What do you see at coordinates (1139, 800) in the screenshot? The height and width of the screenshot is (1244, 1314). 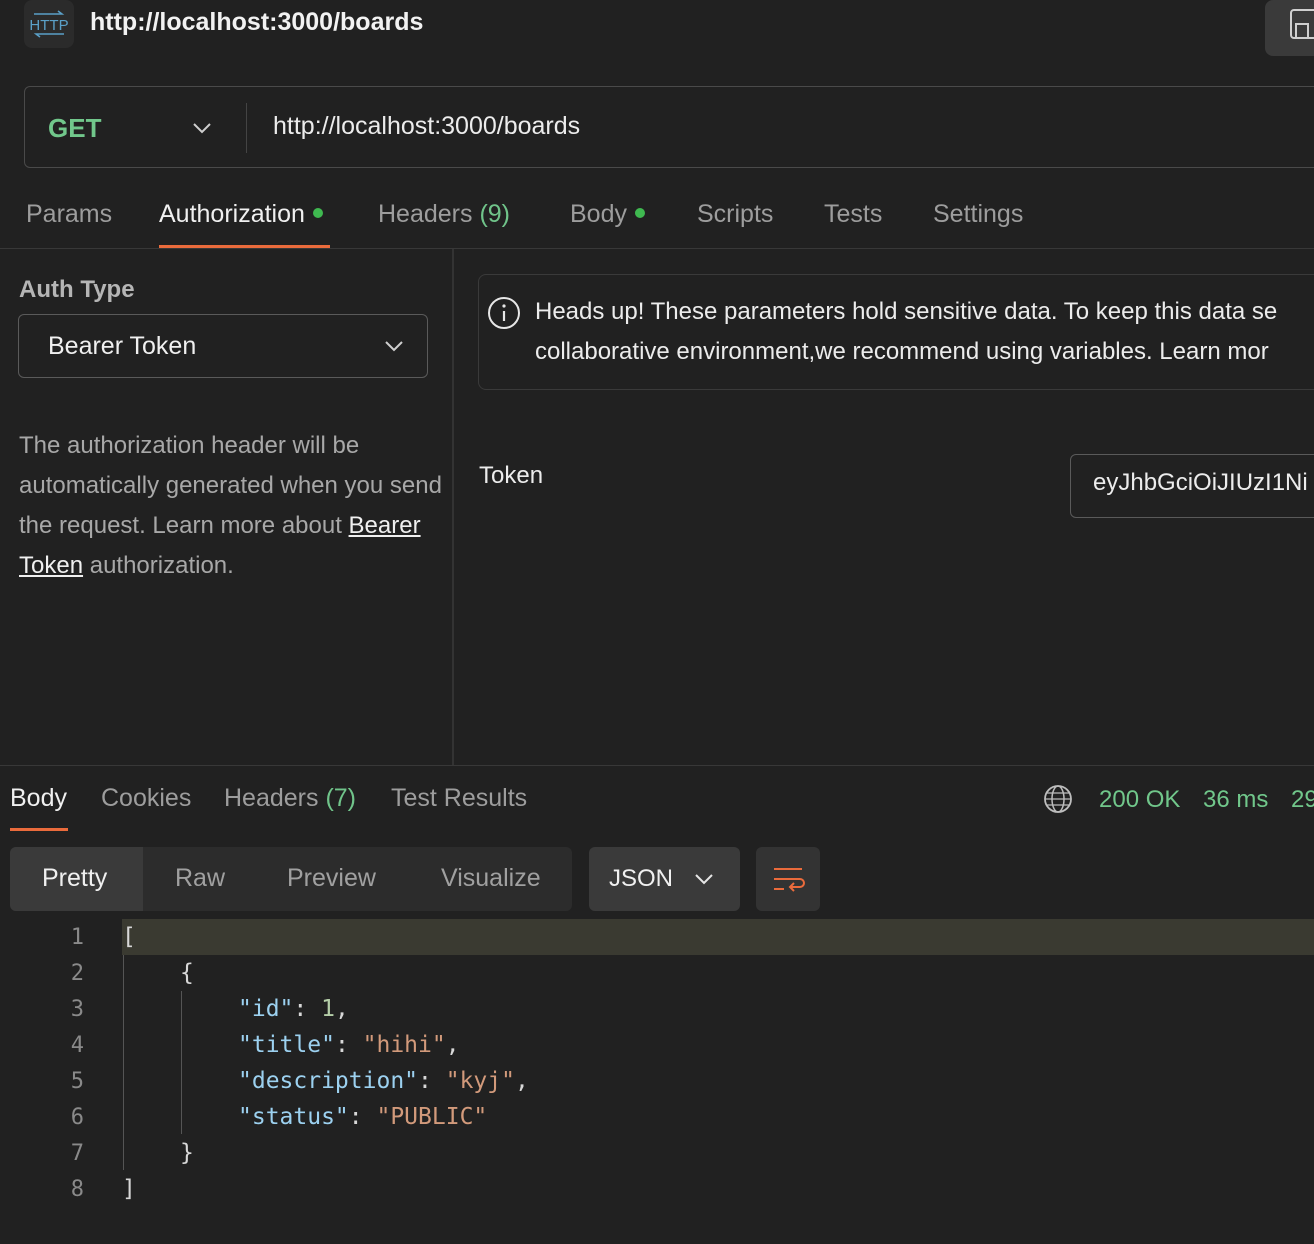 I see `status-code: 200 OK` at bounding box center [1139, 800].